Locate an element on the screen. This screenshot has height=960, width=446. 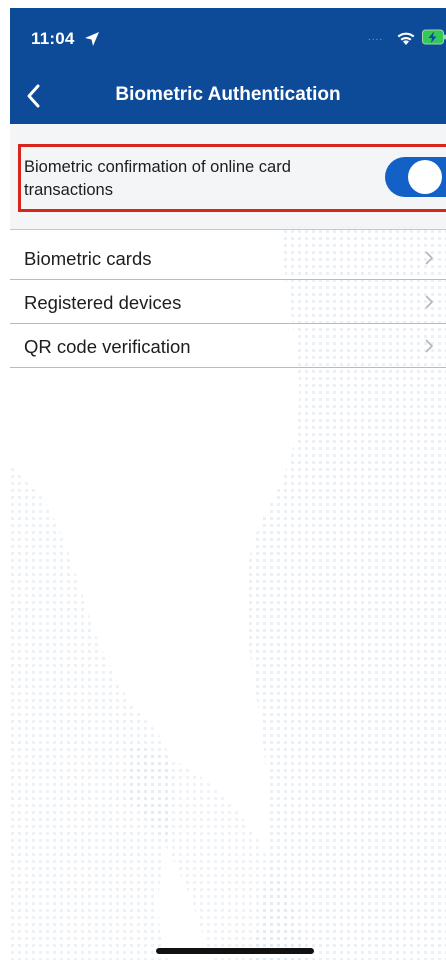
battery-charging-icon is located at coordinates (434, 37).